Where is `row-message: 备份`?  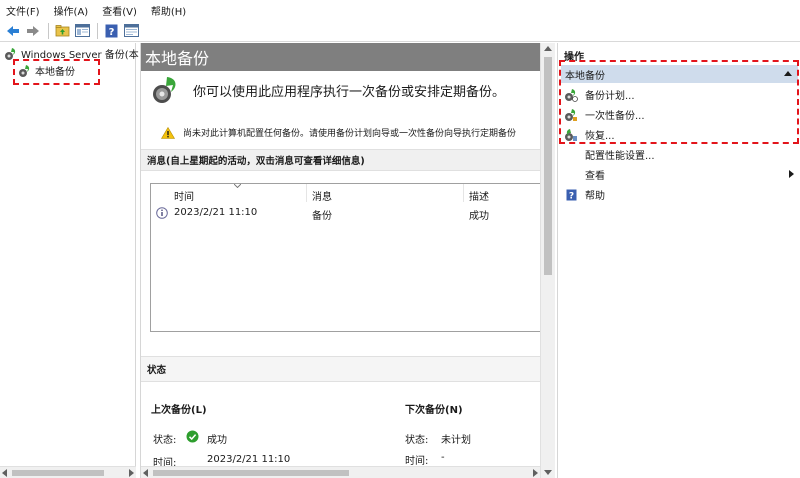 row-message: 备份 is located at coordinates (322, 216).